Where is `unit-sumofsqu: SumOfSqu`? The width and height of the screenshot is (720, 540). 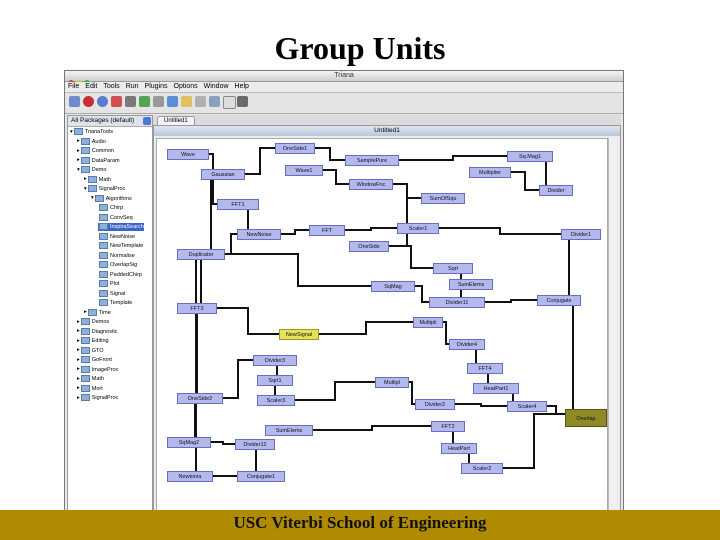
unit-sumofsqu: SumOfSqu is located at coordinates (443, 198).